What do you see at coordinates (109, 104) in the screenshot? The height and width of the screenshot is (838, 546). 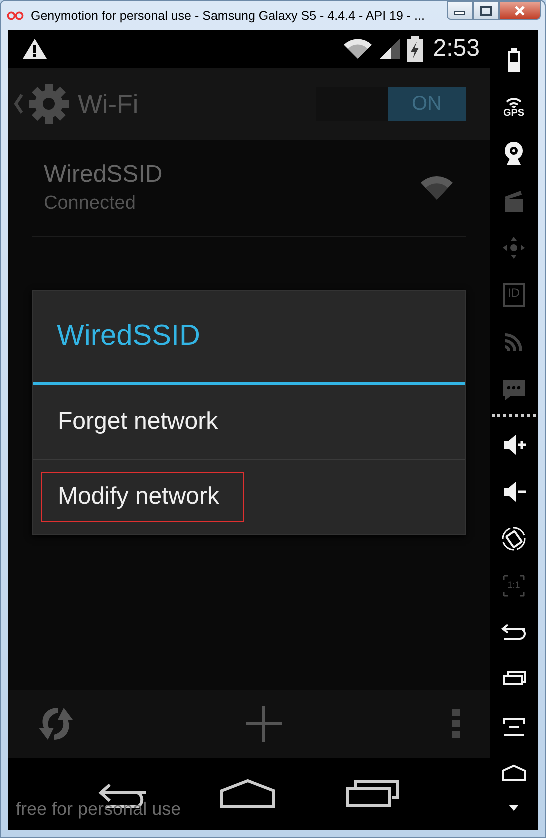 I see `screen-title: Wi-Fi` at bounding box center [109, 104].